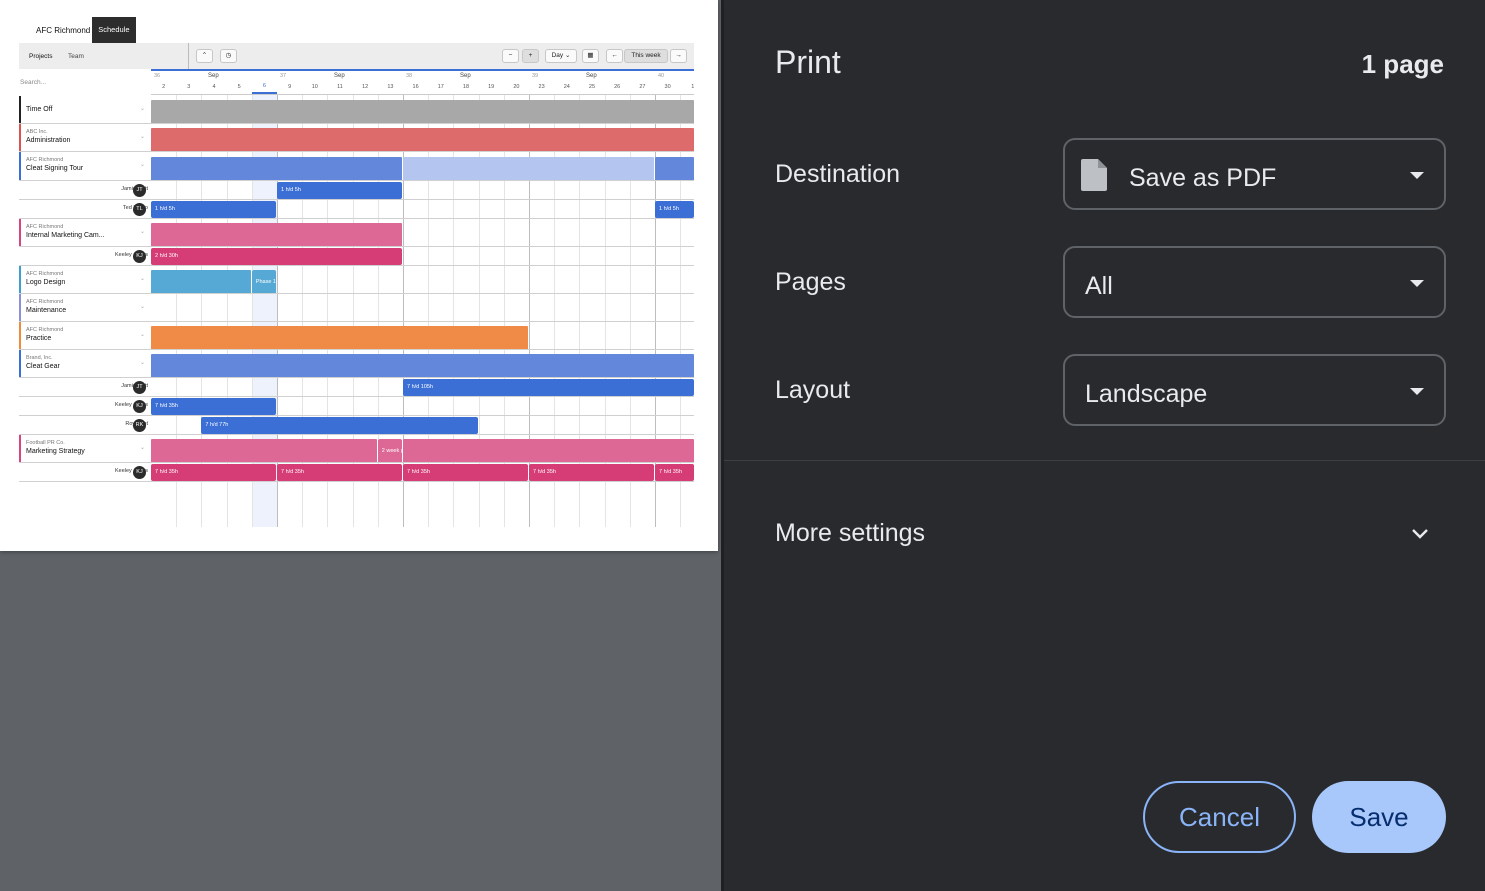 The height and width of the screenshot is (891, 1485). Describe the element at coordinates (535, 76) in the screenshot. I see `week-number: 39` at that location.